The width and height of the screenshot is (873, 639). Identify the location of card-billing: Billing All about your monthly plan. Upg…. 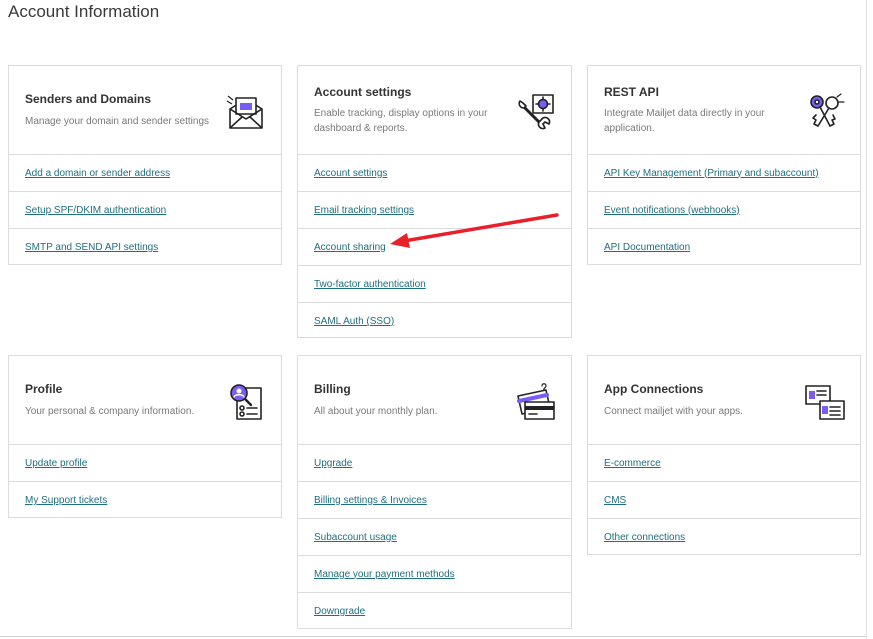
(434, 492).